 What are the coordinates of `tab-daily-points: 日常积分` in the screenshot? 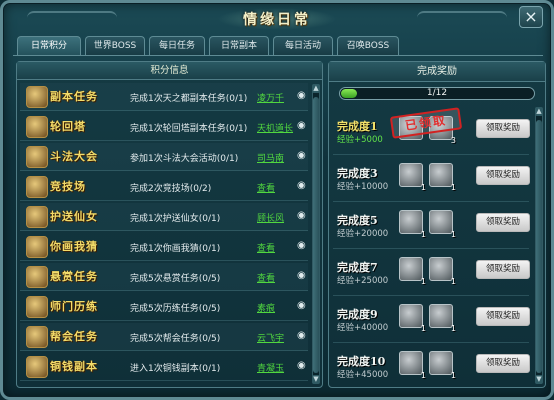 It's located at (49, 46).